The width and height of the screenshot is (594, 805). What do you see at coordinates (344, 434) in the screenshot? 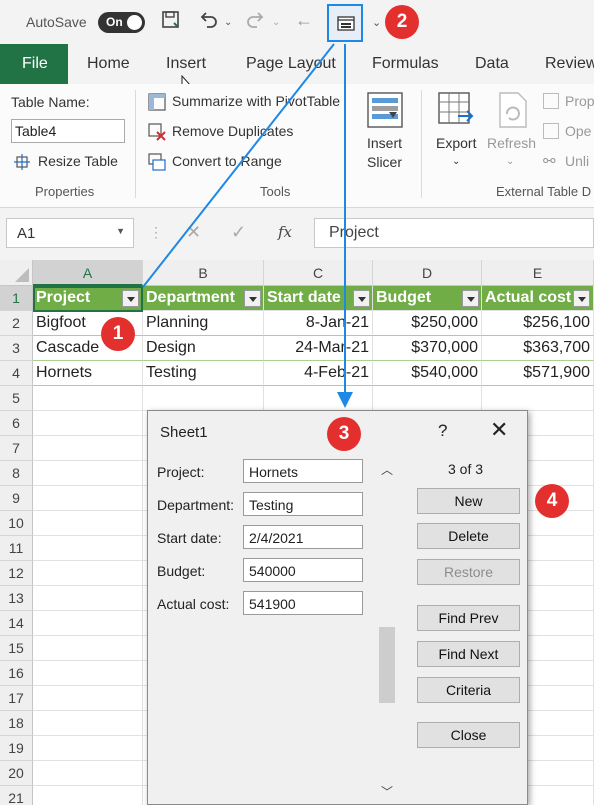
I see `annotation-badge: 3` at bounding box center [344, 434].